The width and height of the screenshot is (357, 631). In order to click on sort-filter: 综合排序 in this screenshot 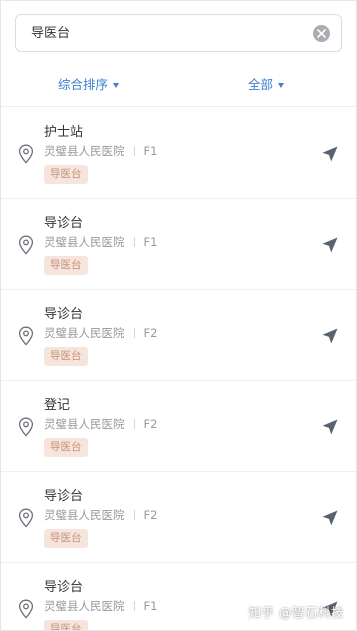, I will do `click(89, 85)`.